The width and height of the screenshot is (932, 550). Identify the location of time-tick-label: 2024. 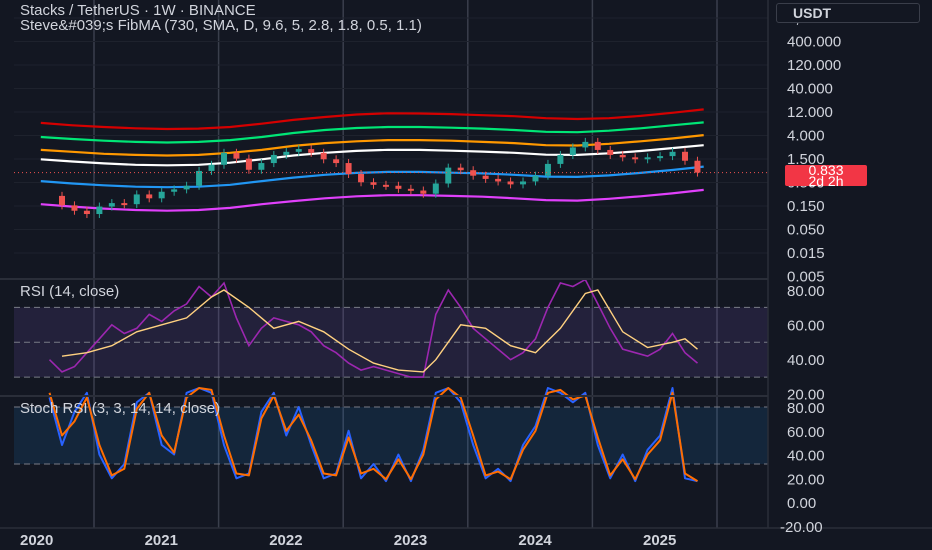
(535, 540).